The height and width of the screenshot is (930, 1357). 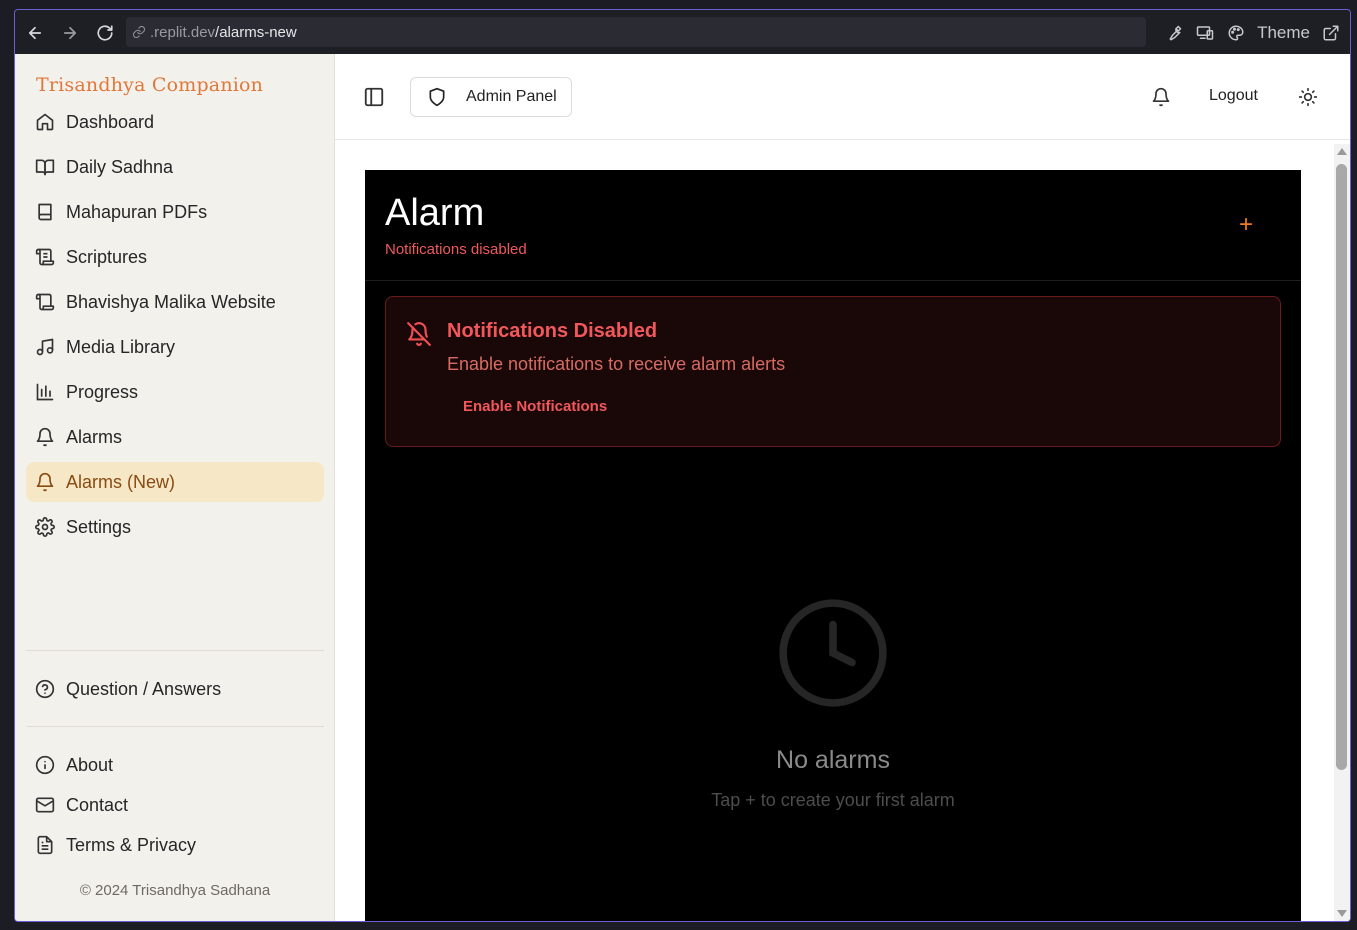 What do you see at coordinates (175, 392) in the screenshot?
I see `sidebar-item-progress: Progress` at bounding box center [175, 392].